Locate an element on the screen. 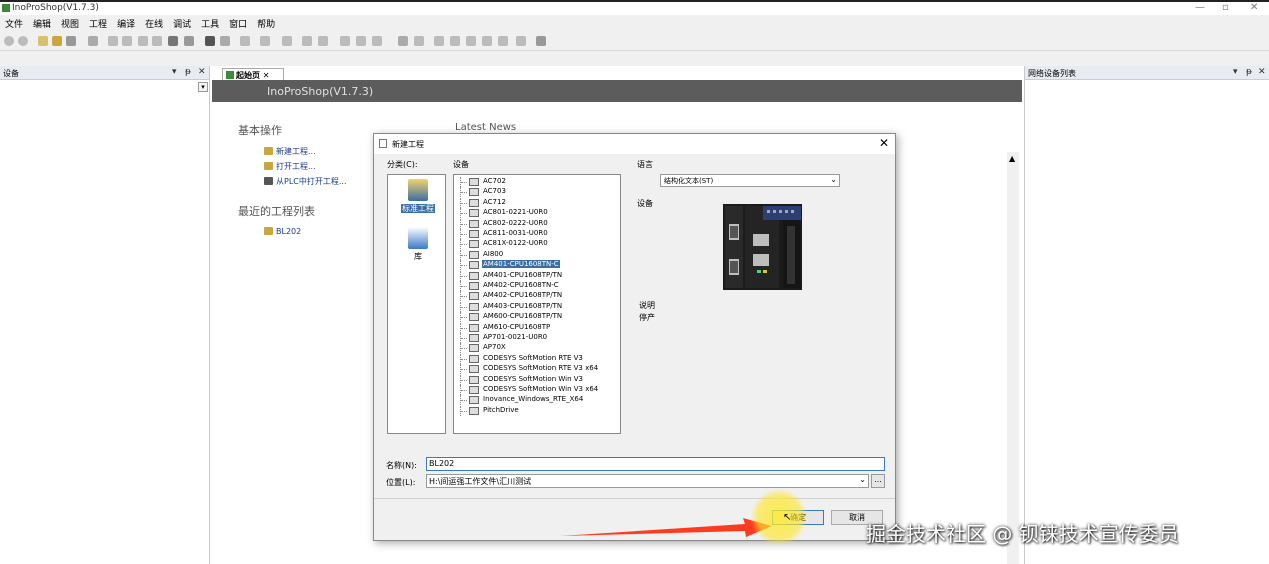 The width and height of the screenshot is (1269, 564). device-label: AM402-CPU1608TP/TN is located at coordinates (523, 295).